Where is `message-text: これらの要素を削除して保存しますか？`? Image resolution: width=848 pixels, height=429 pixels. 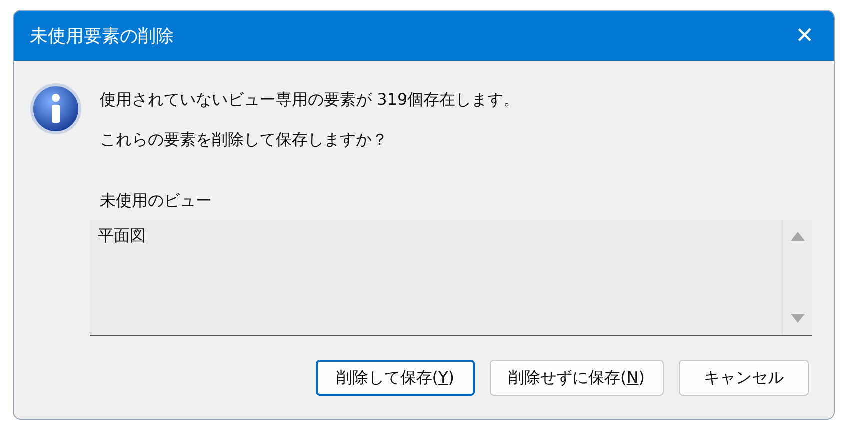
message-text: これらの要素を削除して保存しますか？ is located at coordinates (244, 140).